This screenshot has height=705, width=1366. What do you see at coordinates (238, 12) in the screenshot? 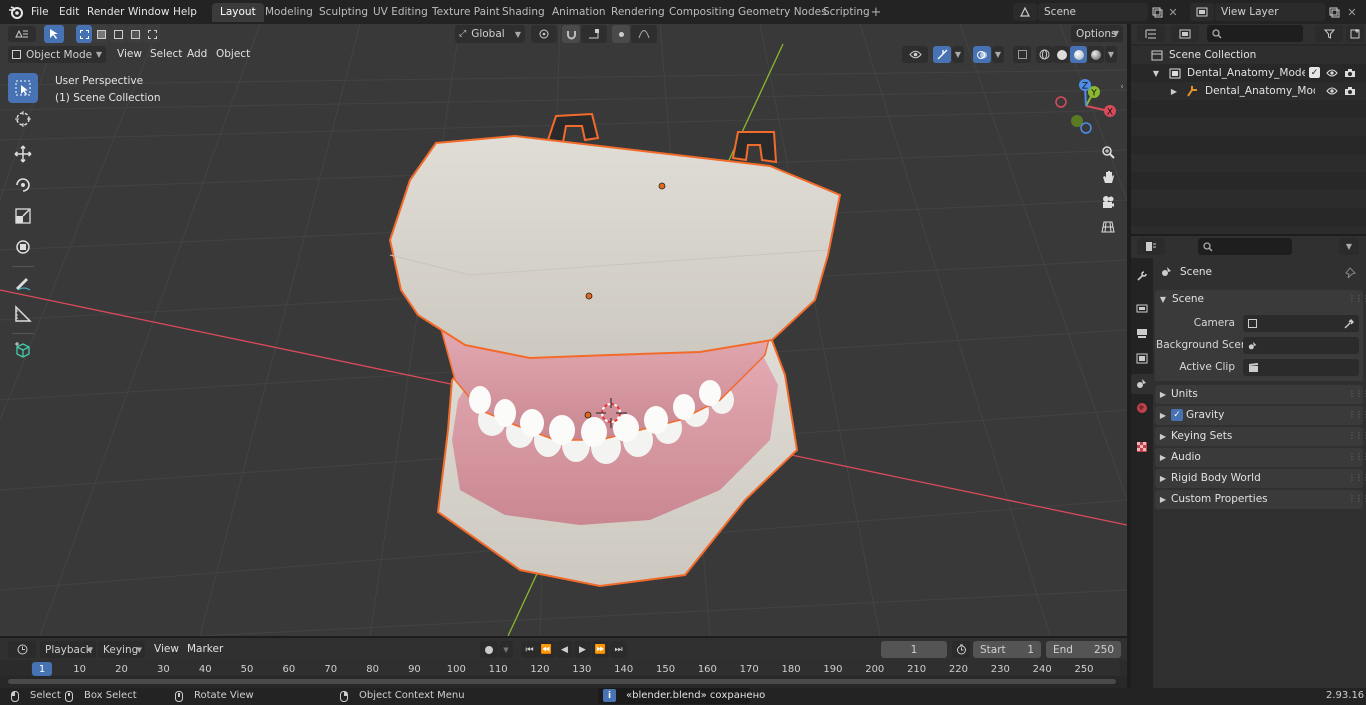
I see `tab-layout: Layout` at bounding box center [238, 12].